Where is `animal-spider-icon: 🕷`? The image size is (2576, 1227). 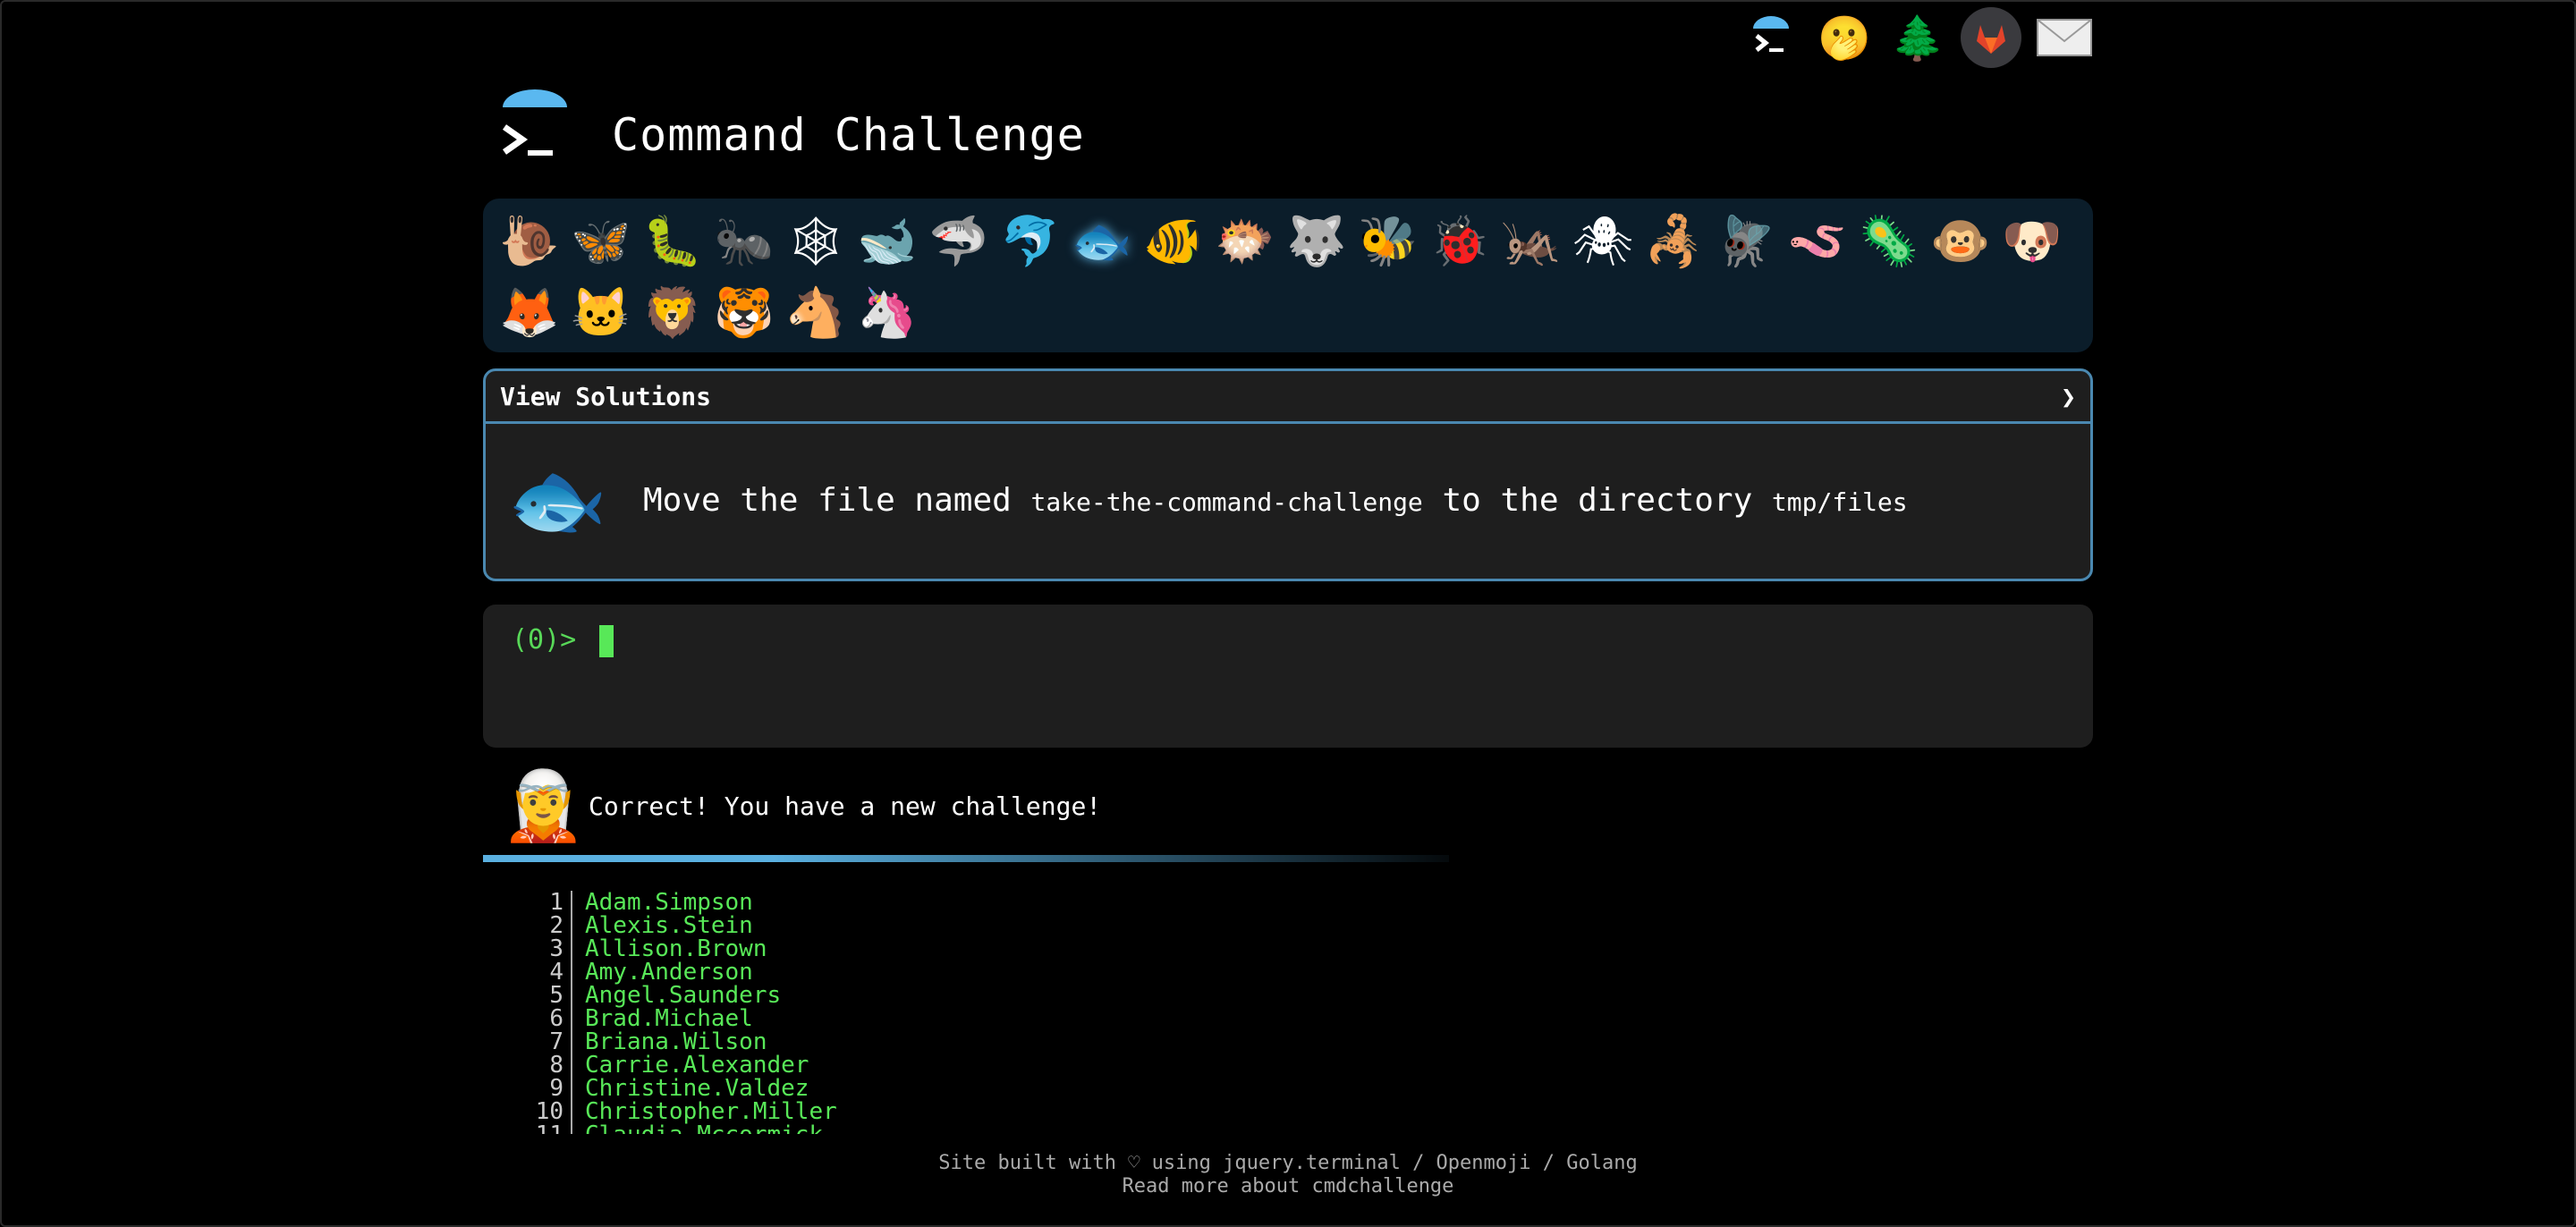 animal-spider-icon: 🕷 is located at coordinates (1603, 241).